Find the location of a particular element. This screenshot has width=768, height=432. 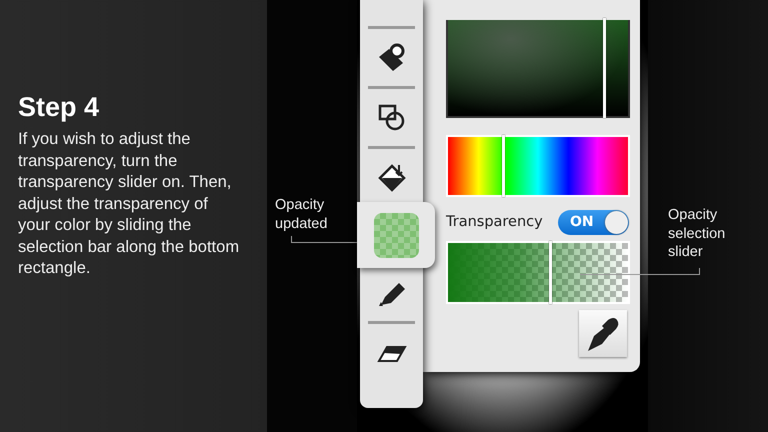

transparency-label: Transparency is located at coordinates (494, 222).